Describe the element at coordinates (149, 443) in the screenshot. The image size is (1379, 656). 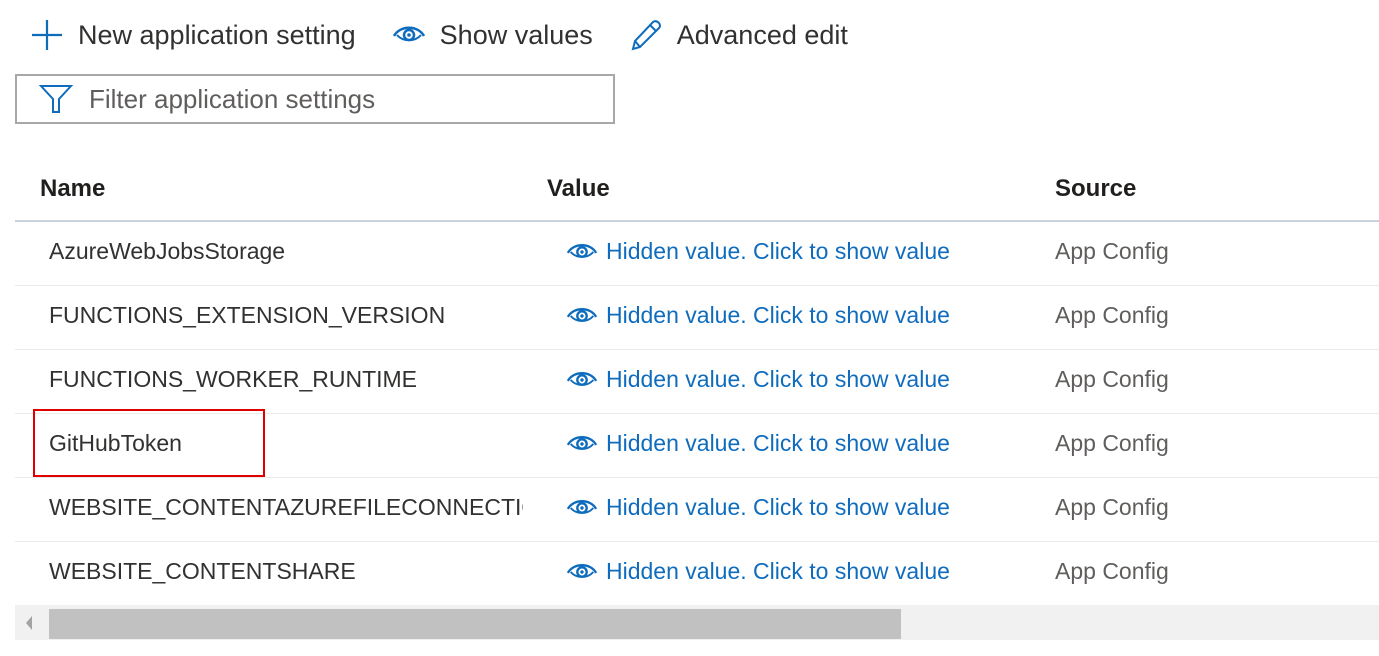
I see `highlight-box` at that location.